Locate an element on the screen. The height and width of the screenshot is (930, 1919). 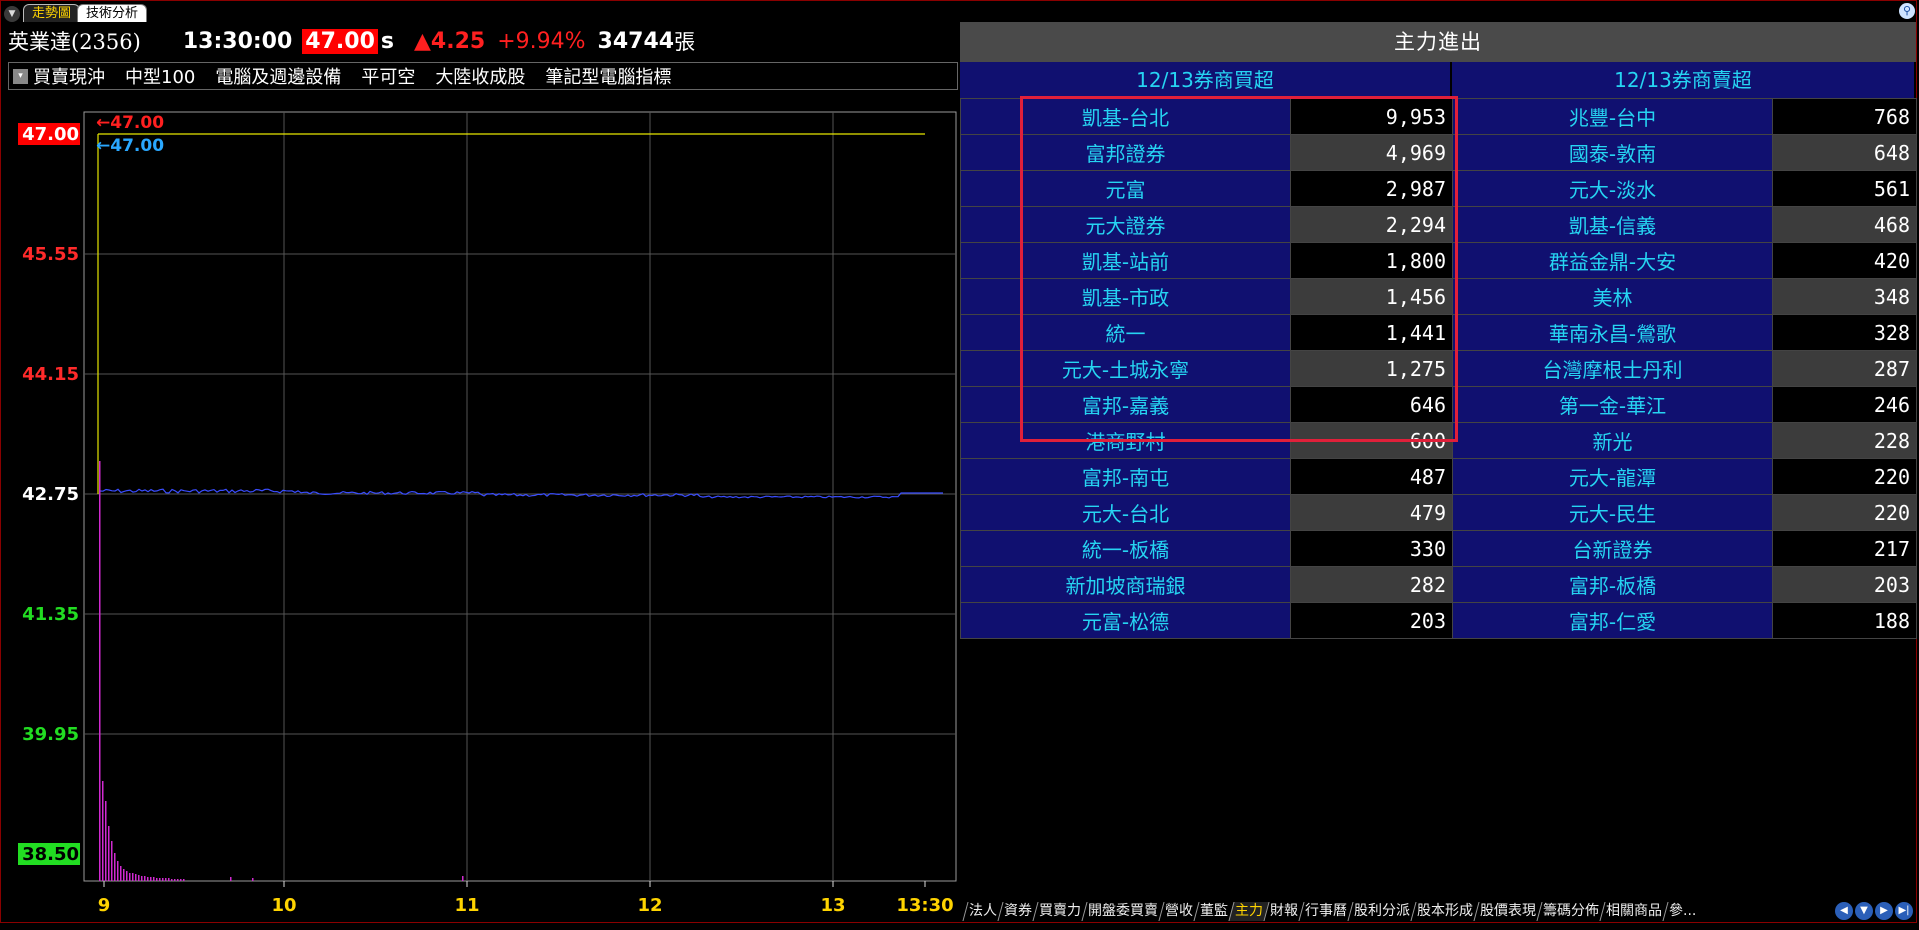
bottom-nav: ◀ ▼ ▶ ▶| is located at coordinates (1874, 911).